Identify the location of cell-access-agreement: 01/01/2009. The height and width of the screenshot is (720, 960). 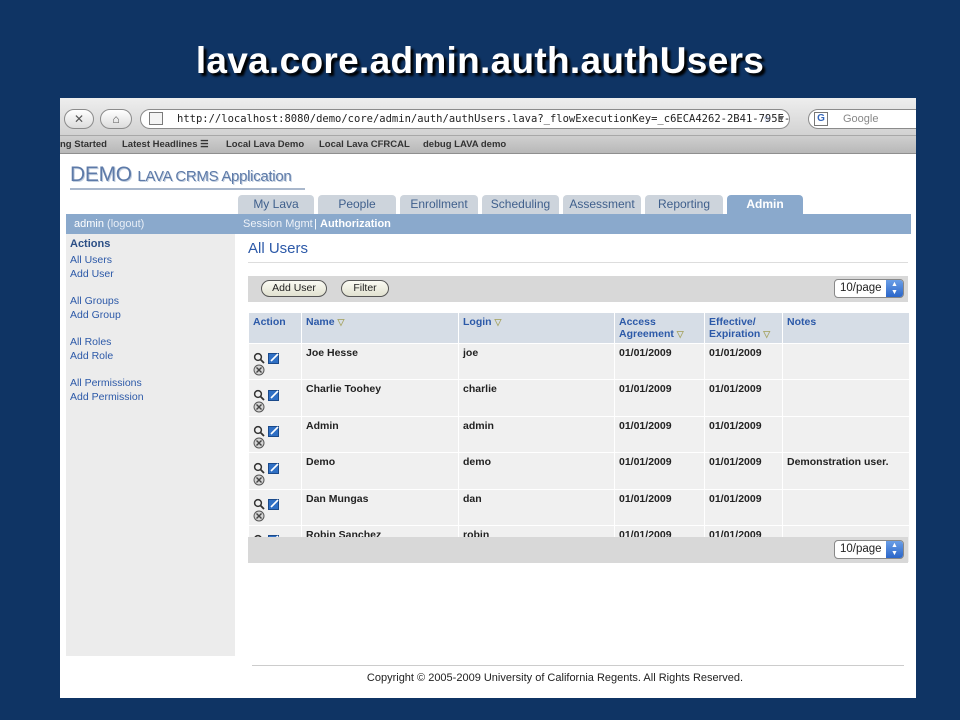
(659, 471).